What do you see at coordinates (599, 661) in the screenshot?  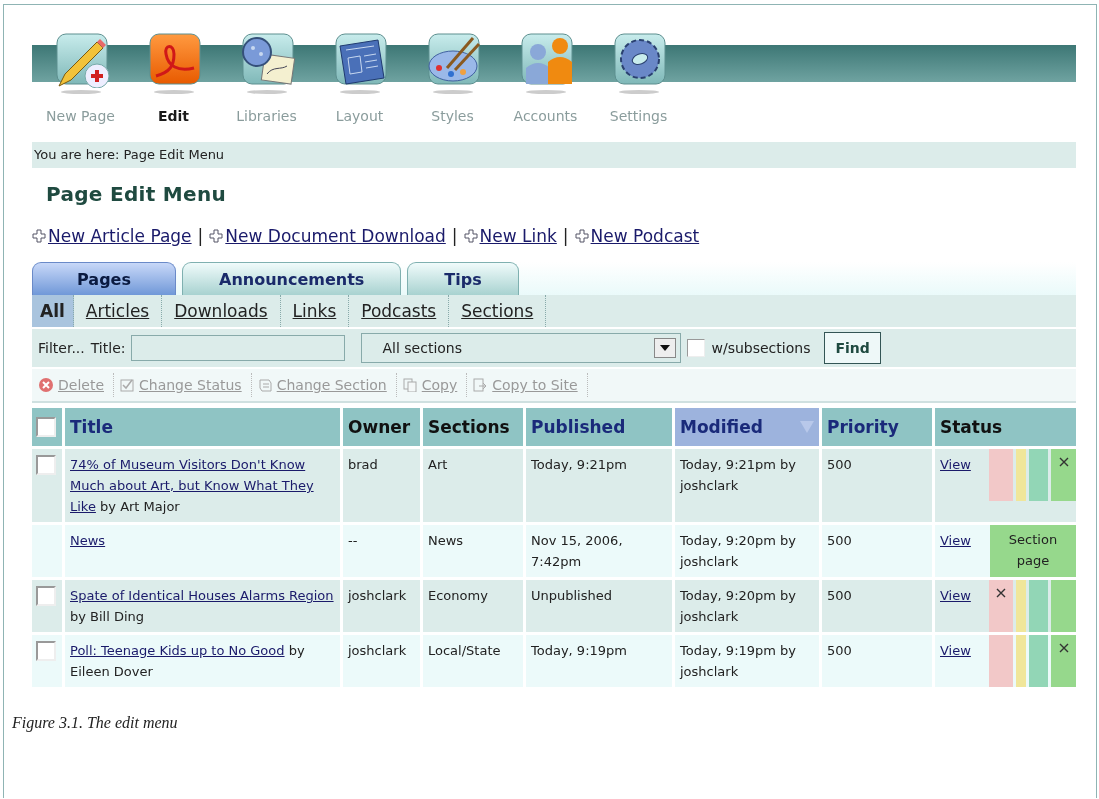 I see `table-cell: Today, 9:19pm` at bounding box center [599, 661].